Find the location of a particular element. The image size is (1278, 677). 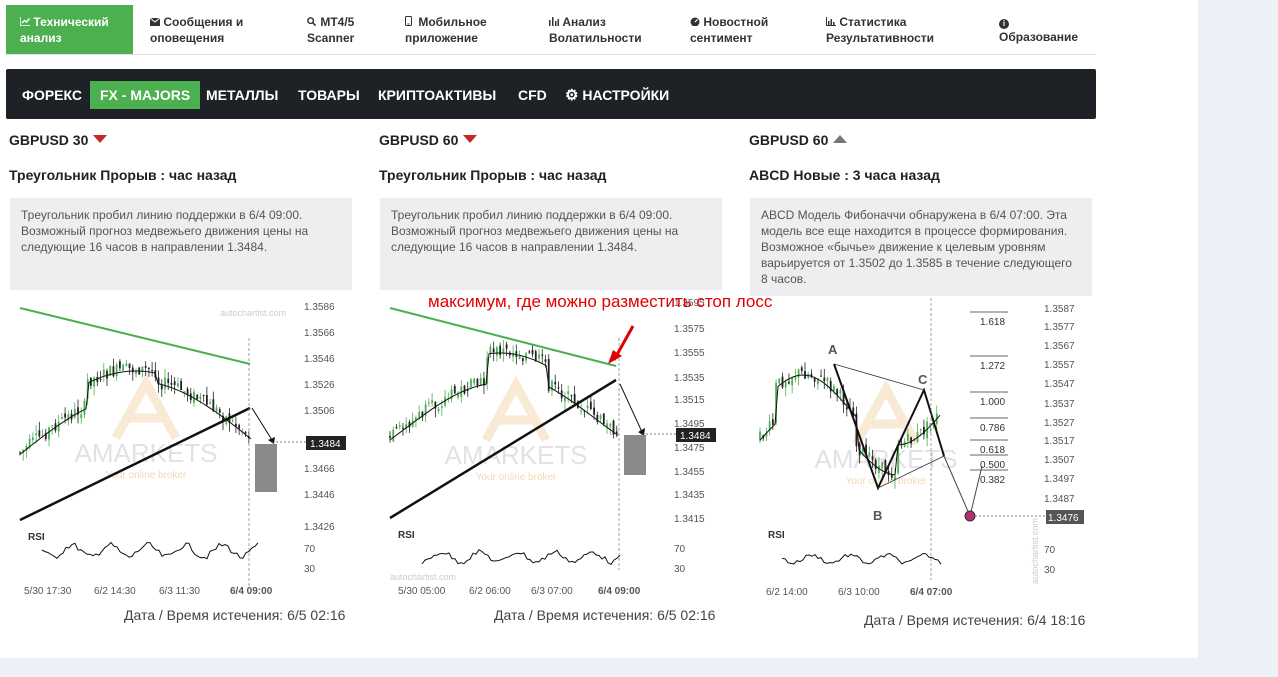

scanner-icon is located at coordinates (312, 23).